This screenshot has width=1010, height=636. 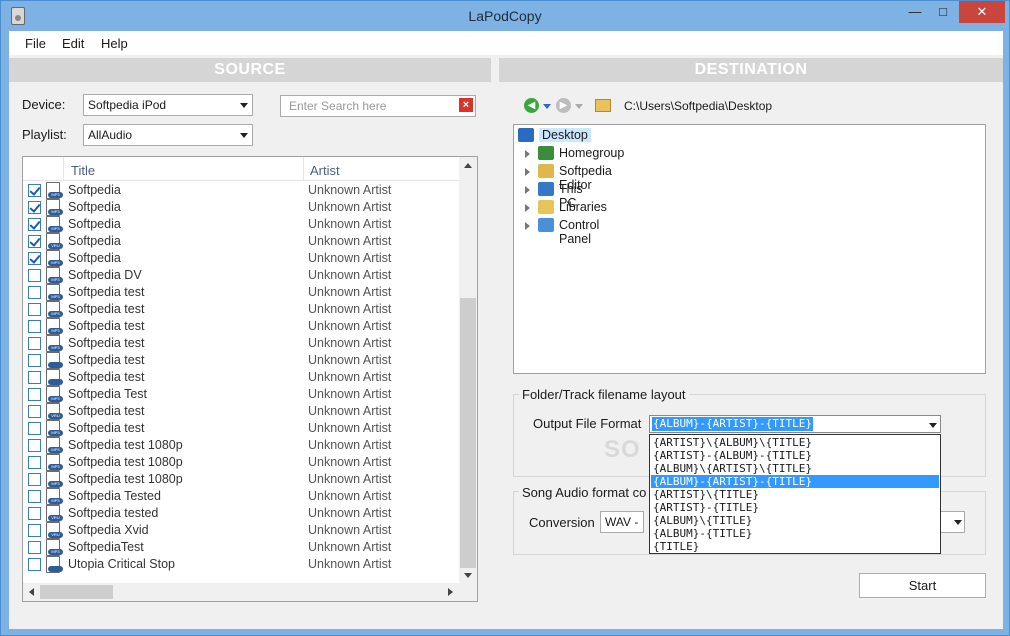 I want to click on minimize-button: —, so click(x=915, y=12).